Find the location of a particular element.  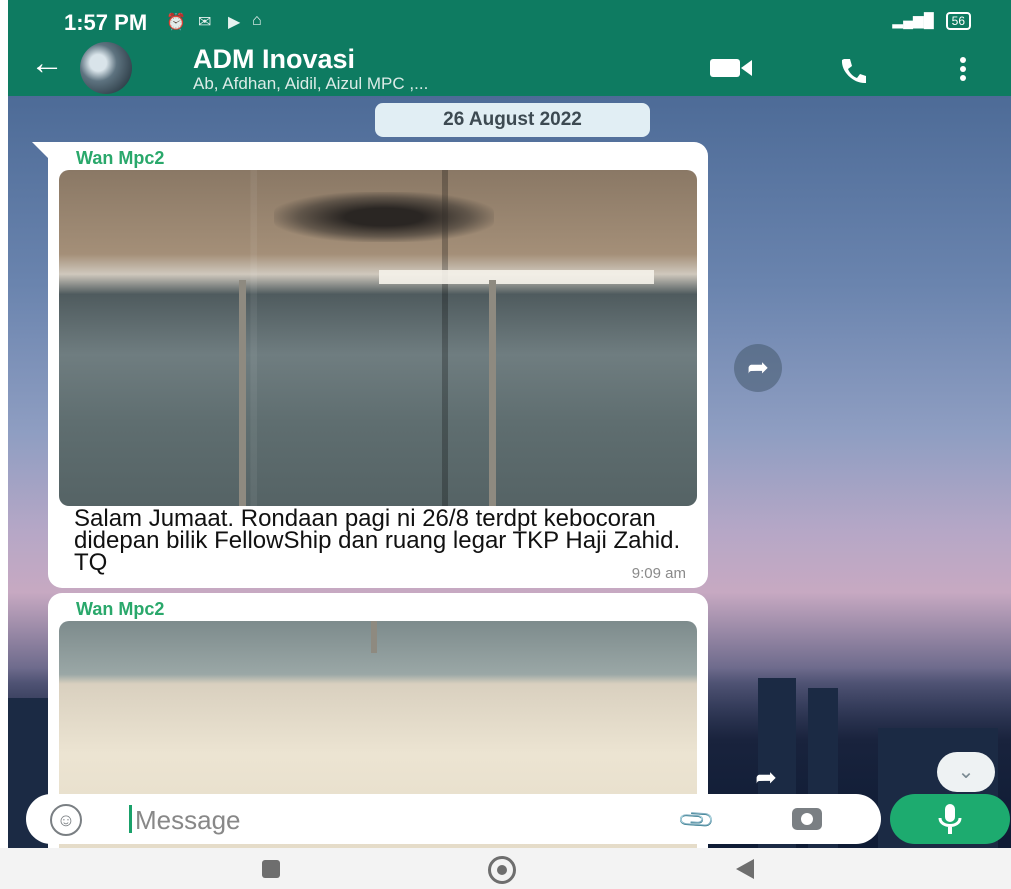

play-icon: ▶ is located at coordinates (234, 22).